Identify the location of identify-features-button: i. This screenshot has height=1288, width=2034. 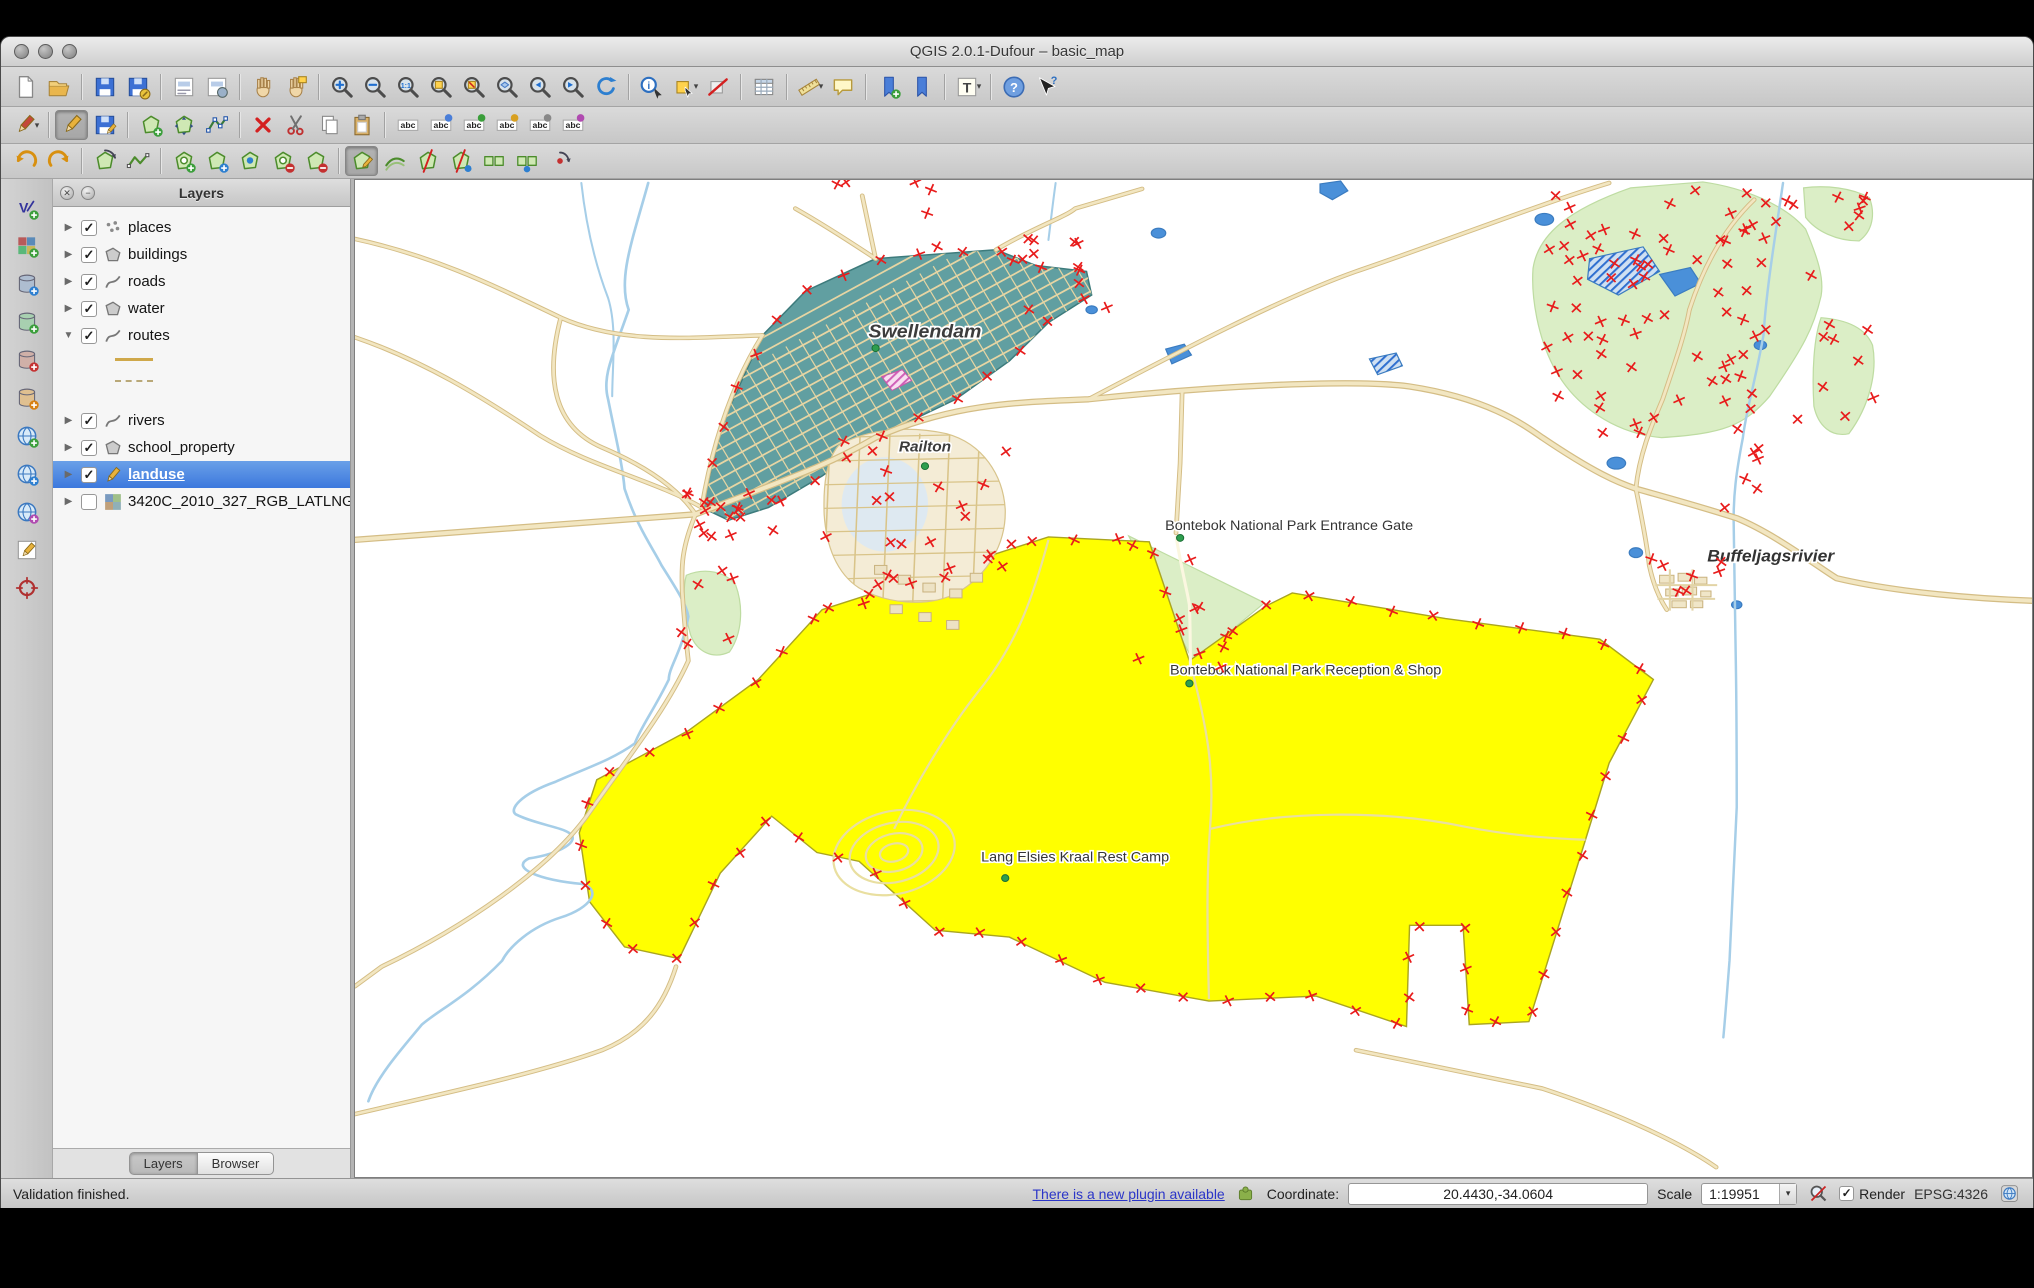
(651, 87).